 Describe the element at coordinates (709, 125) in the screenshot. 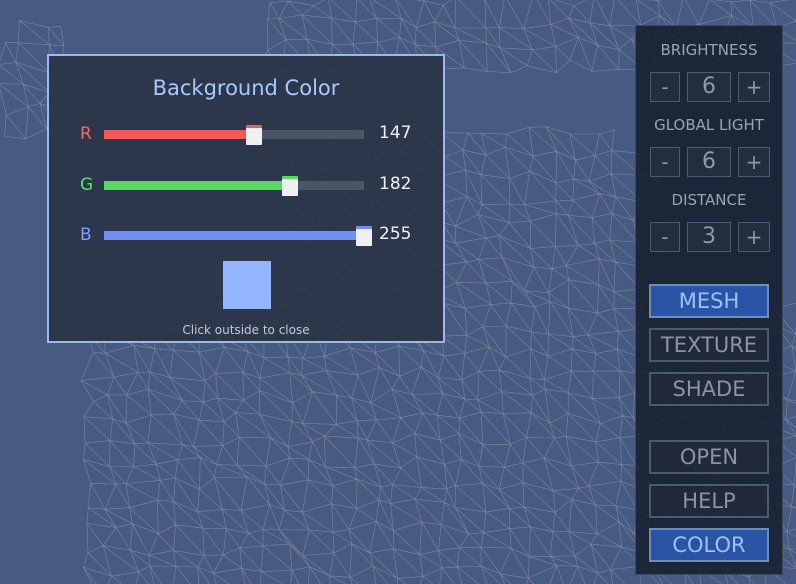

I see `global-light-label: GLOBAL LIGHT` at that location.